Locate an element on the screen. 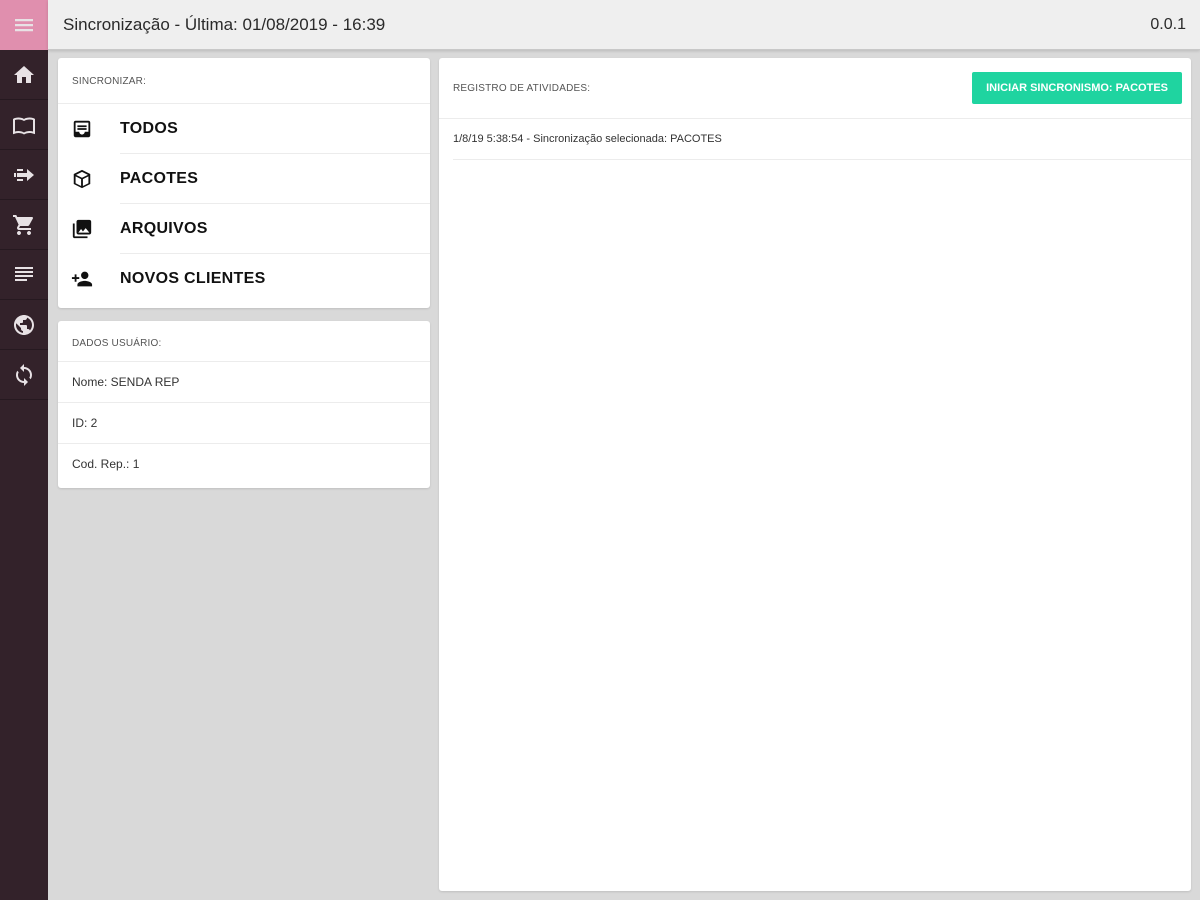 The width and height of the screenshot is (1200, 900). rail-item-home is located at coordinates (24, 75).